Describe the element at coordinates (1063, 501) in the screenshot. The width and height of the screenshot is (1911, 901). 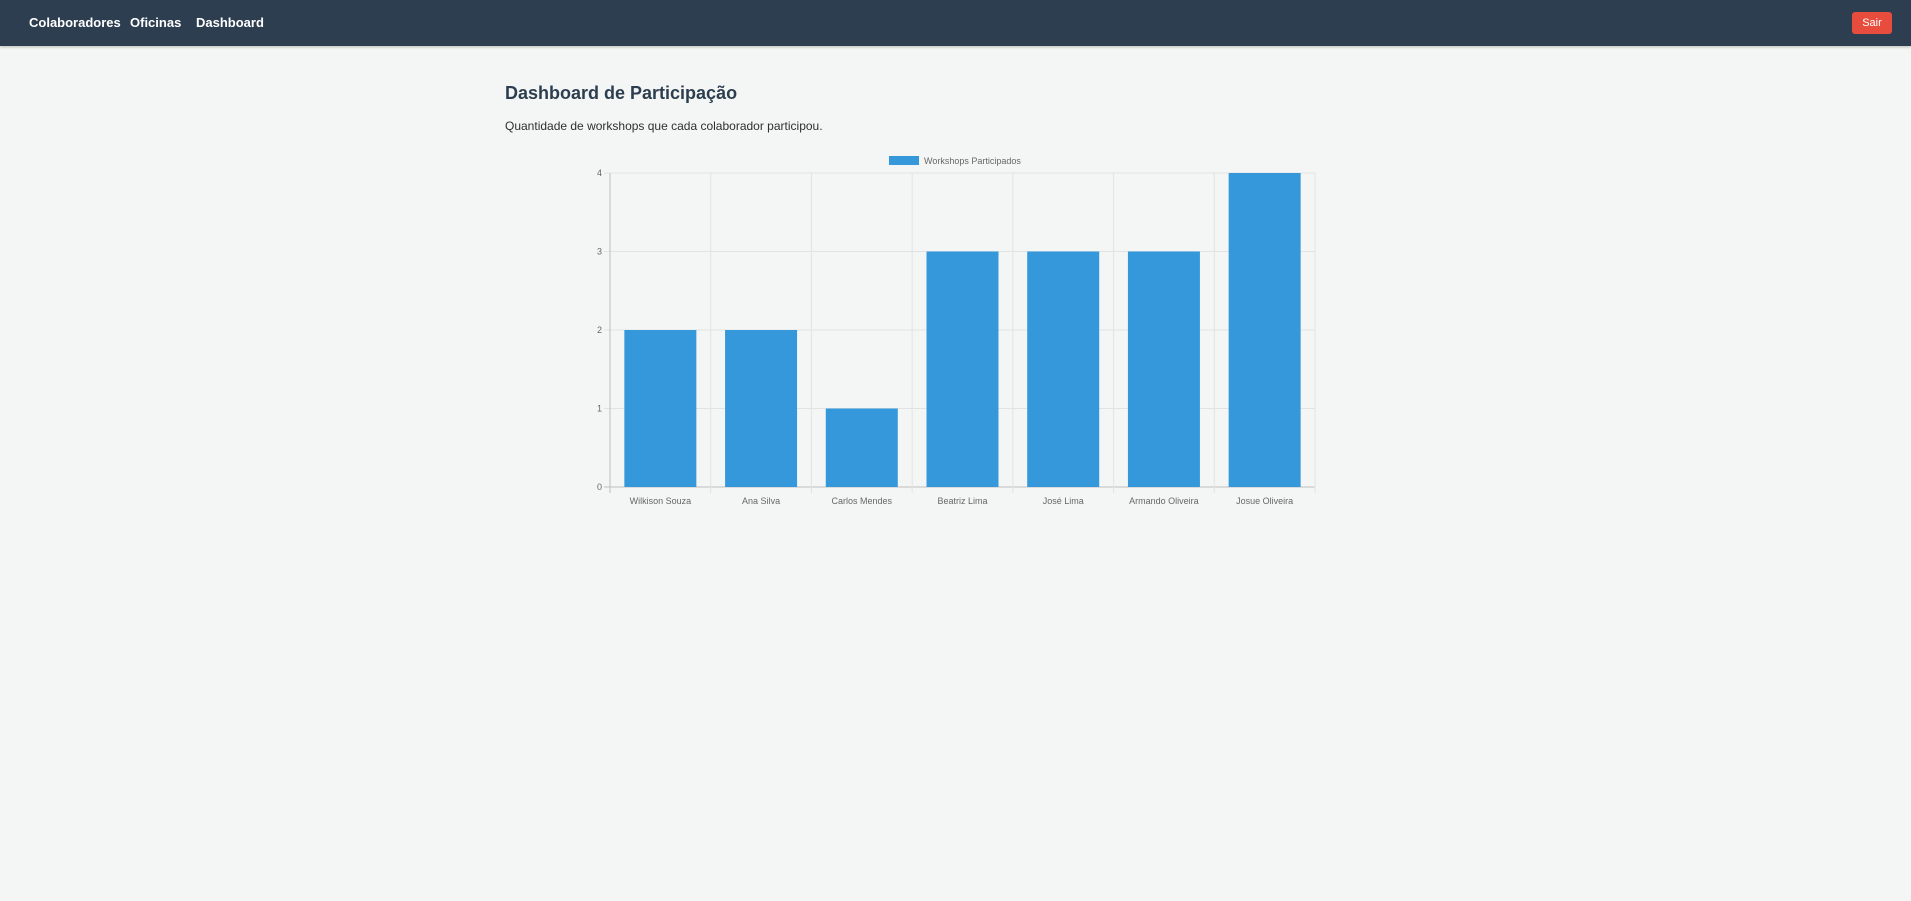
I see `x-tick-label: José Lima` at that location.